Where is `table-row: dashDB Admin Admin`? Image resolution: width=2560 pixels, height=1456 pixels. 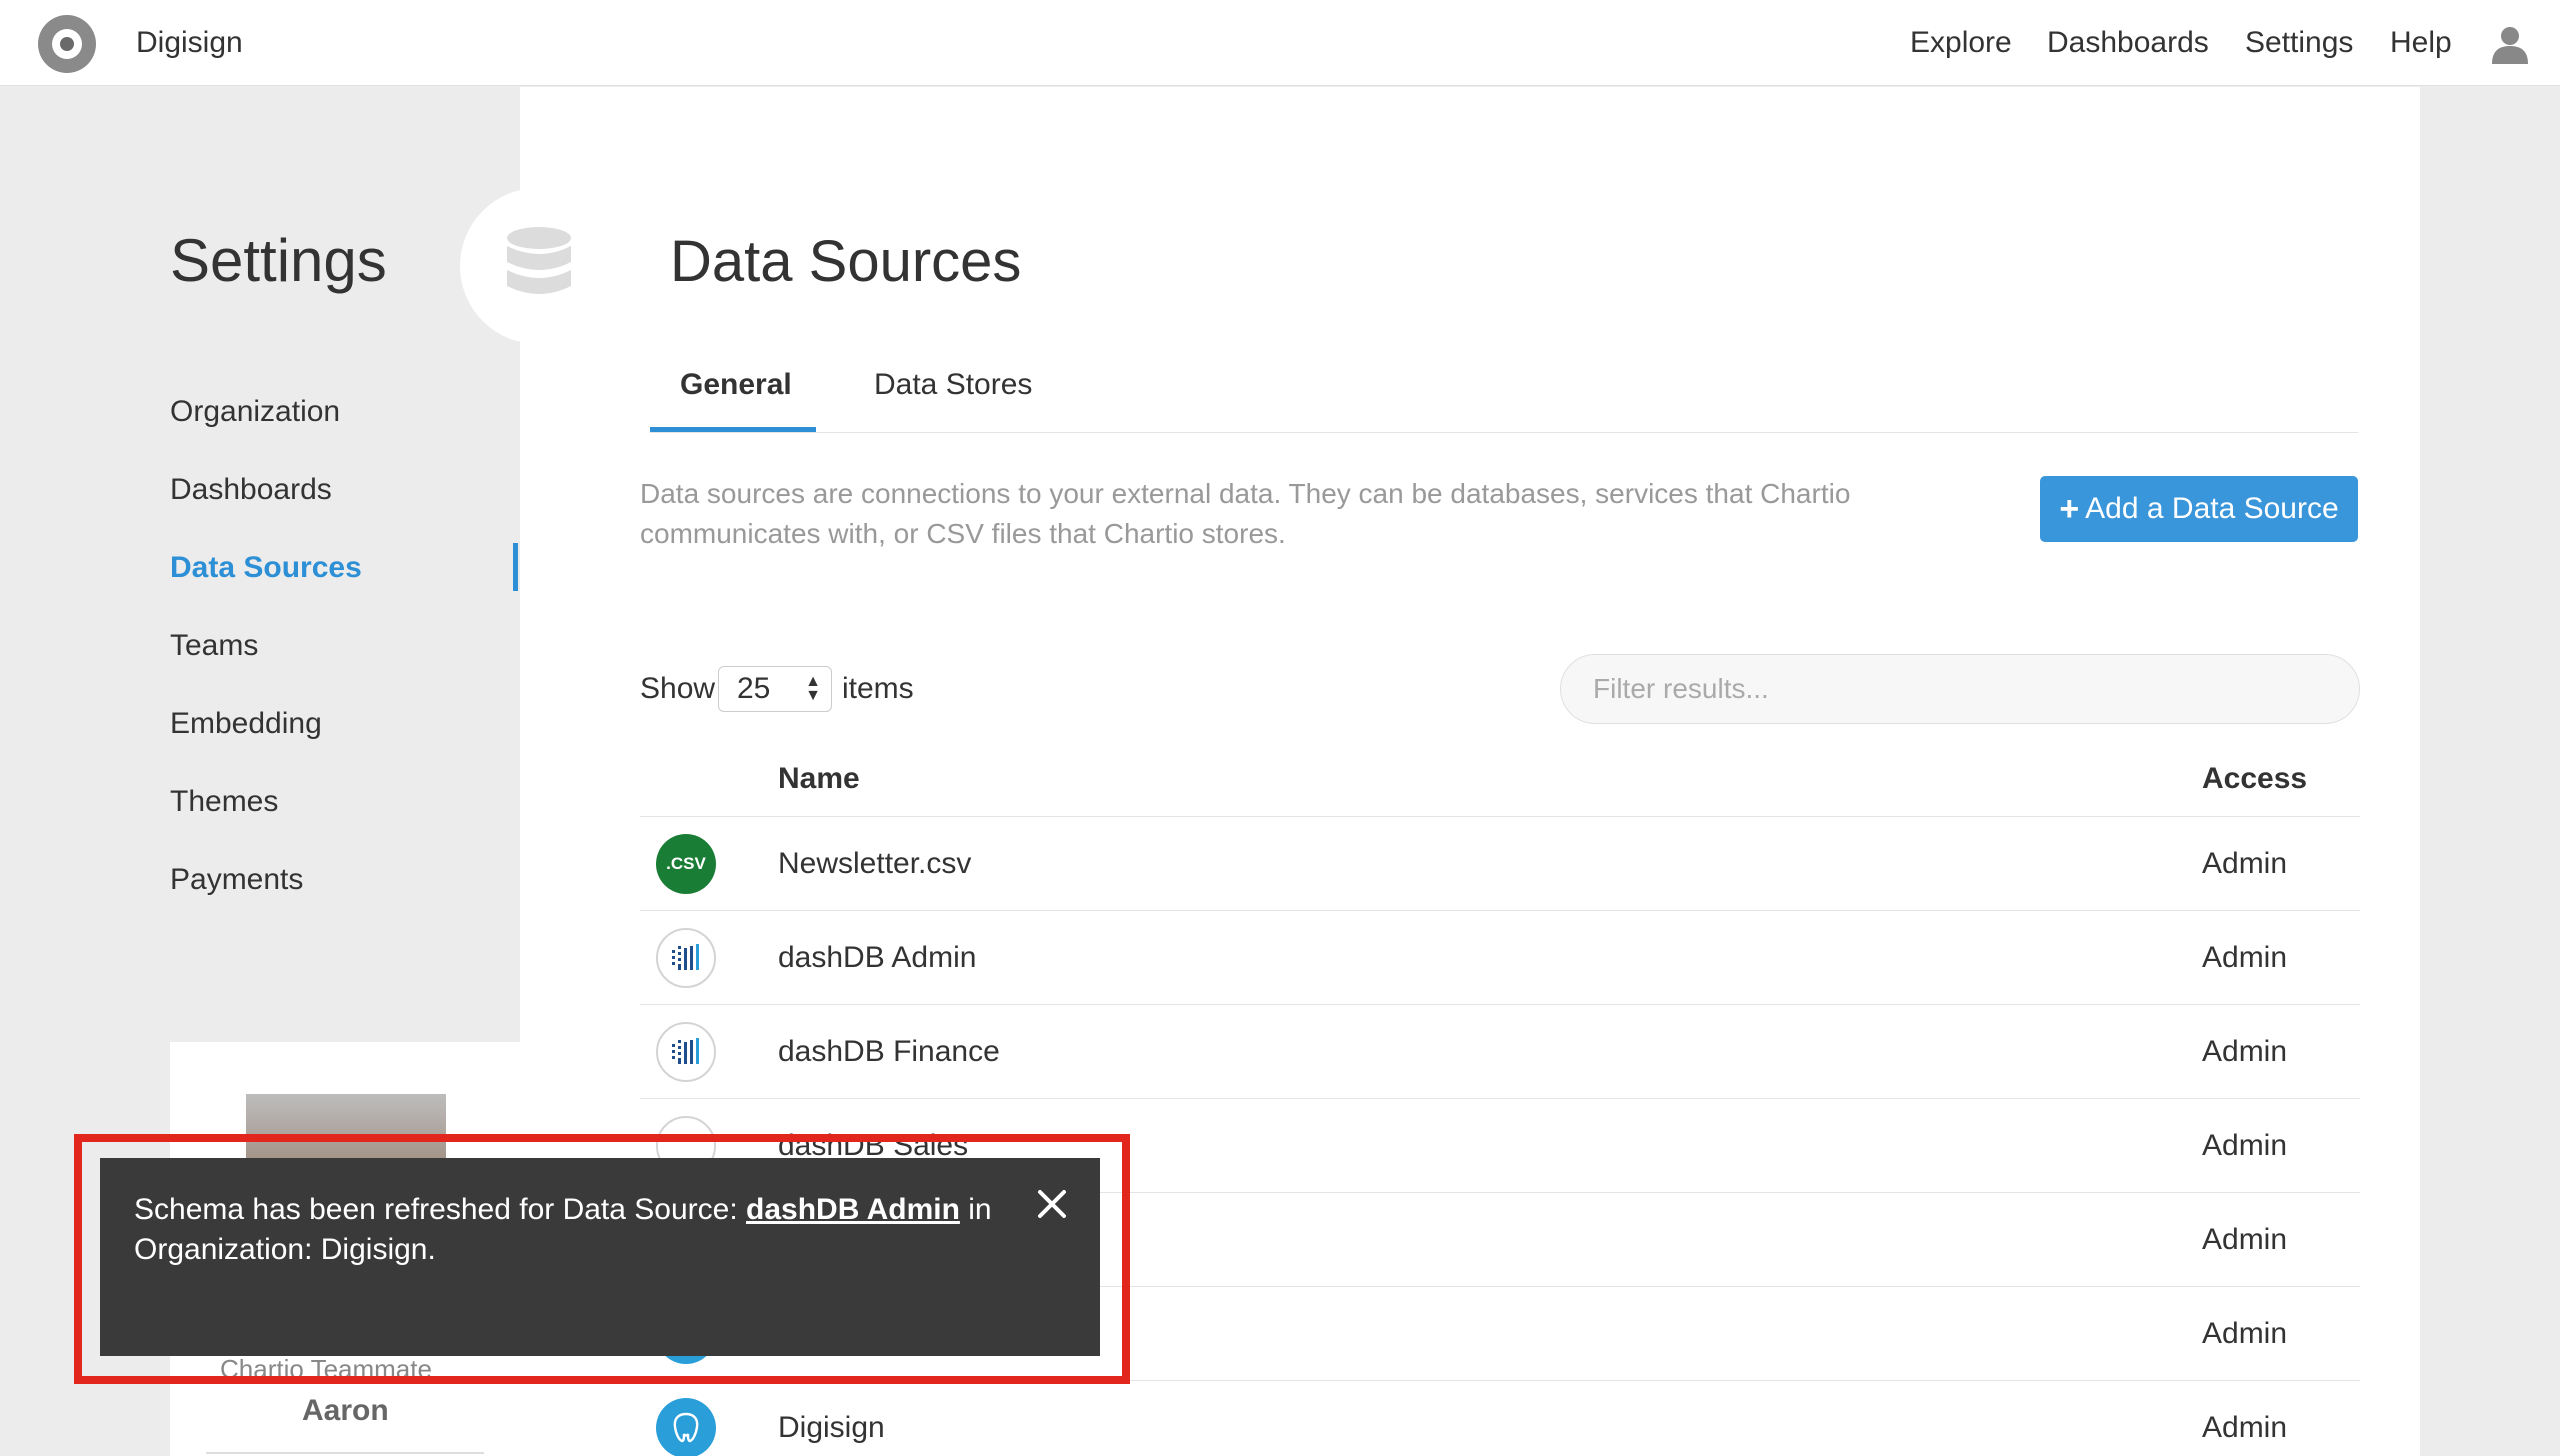
table-row: dashDB Admin Admin is located at coordinates (1500, 957).